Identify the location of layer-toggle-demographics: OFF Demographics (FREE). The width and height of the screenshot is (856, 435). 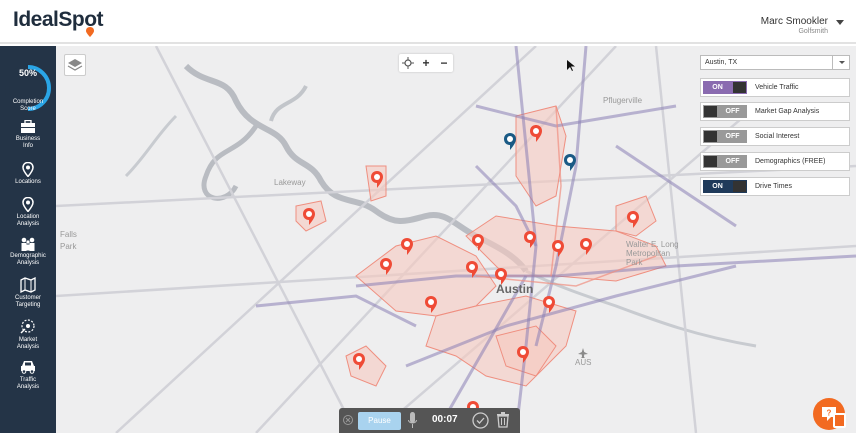
(775, 161).